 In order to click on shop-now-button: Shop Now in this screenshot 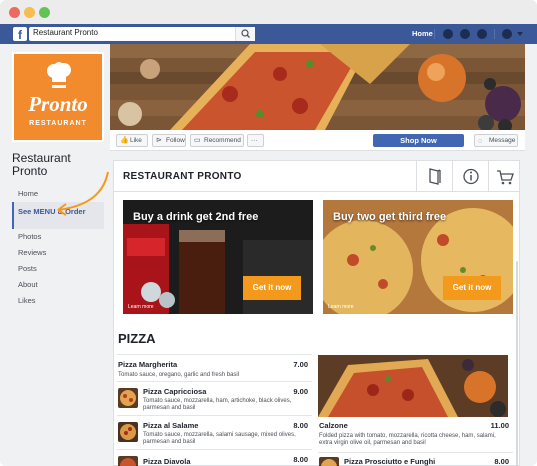, I will do `click(418, 140)`.